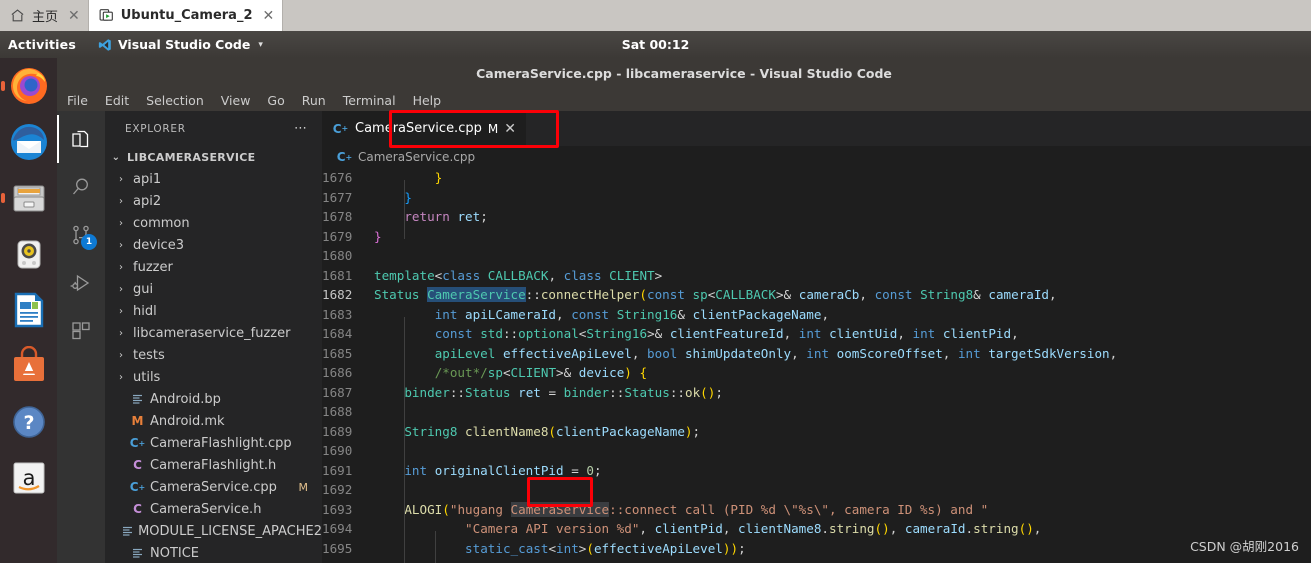 The height and width of the screenshot is (563, 1311). I want to click on activity-item-extensions, so click(81, 331).